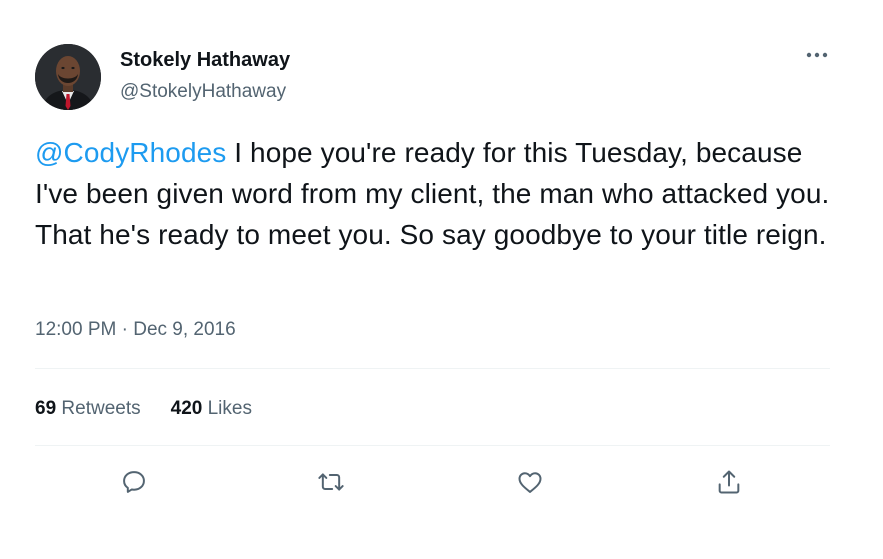 The width and height of the screenshot is (883, 559). Describe the element at coordinates (184, 329) in the screenshot. I see `tweet-date: Dec 9, 2016` at that location.